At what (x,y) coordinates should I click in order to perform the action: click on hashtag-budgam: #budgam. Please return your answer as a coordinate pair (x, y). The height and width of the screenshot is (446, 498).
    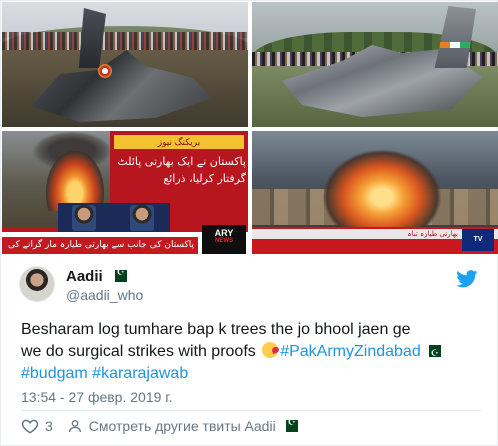
    Looking at the image, I should click on (54, 373).